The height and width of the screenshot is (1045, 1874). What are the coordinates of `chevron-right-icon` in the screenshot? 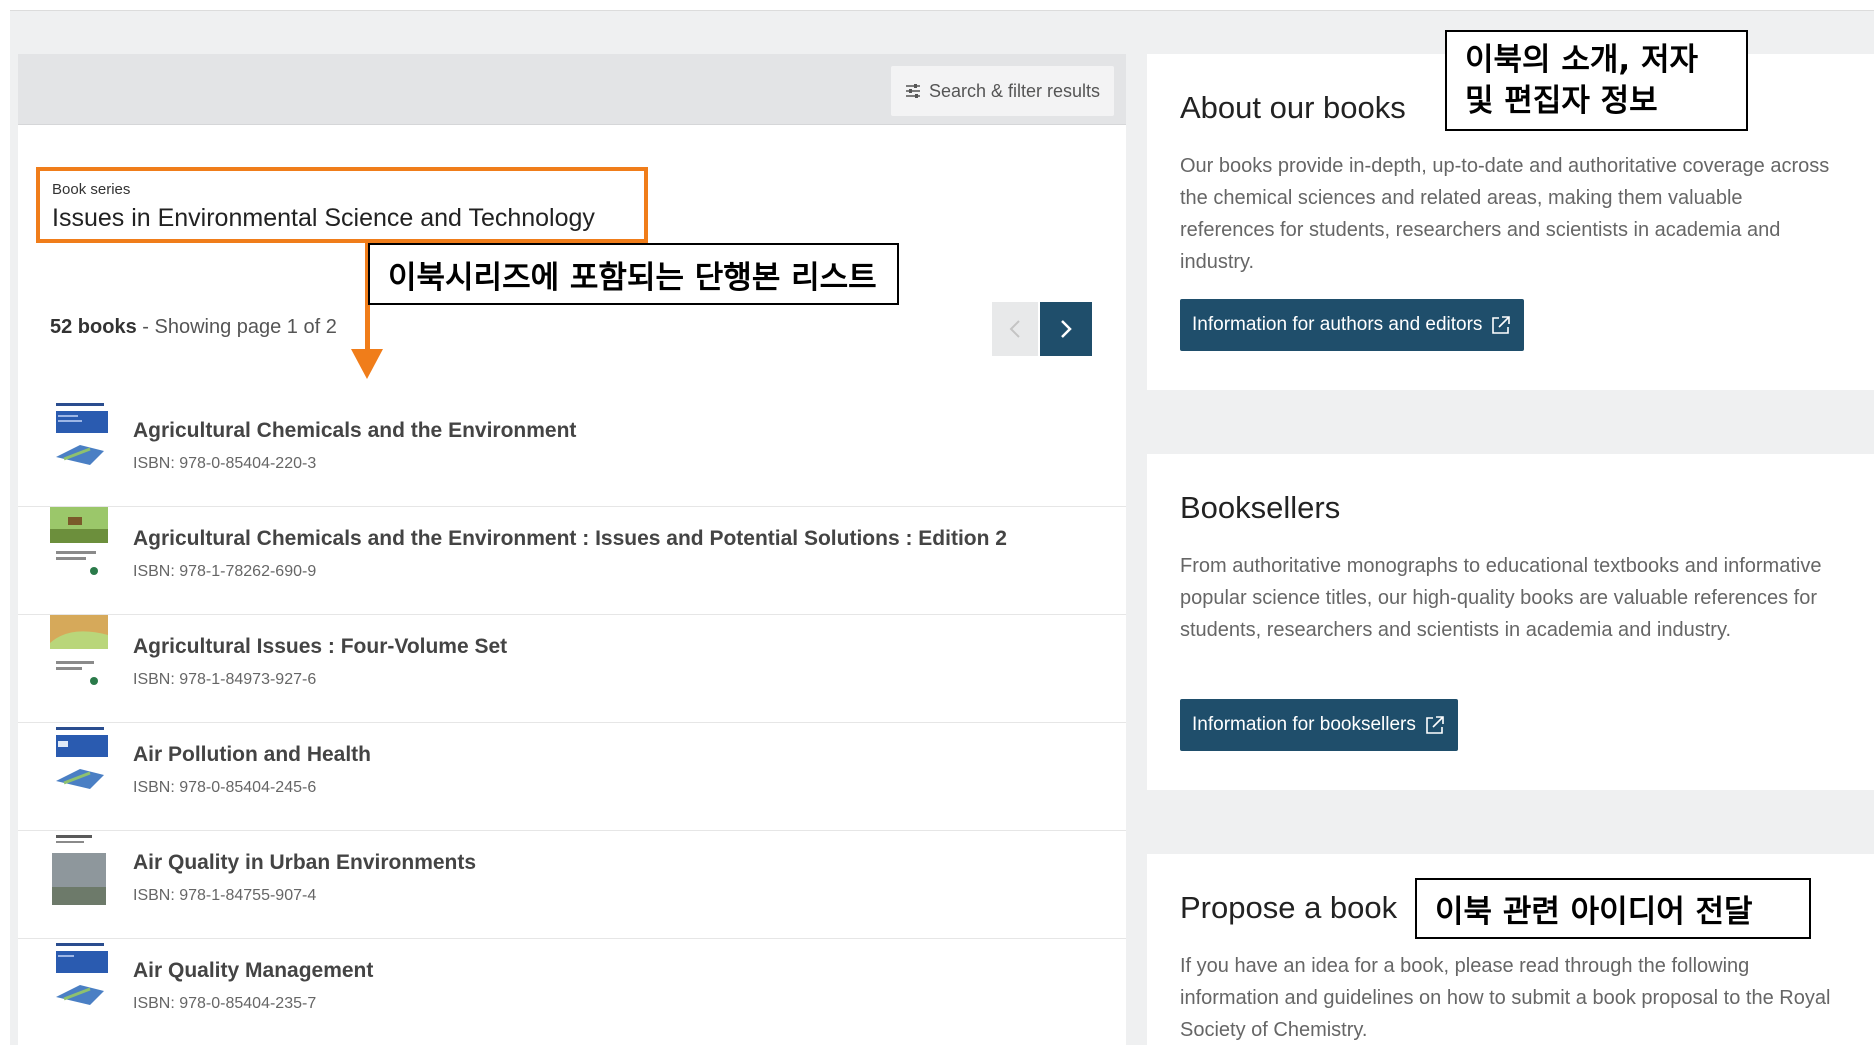 It's located at (1066, 329).